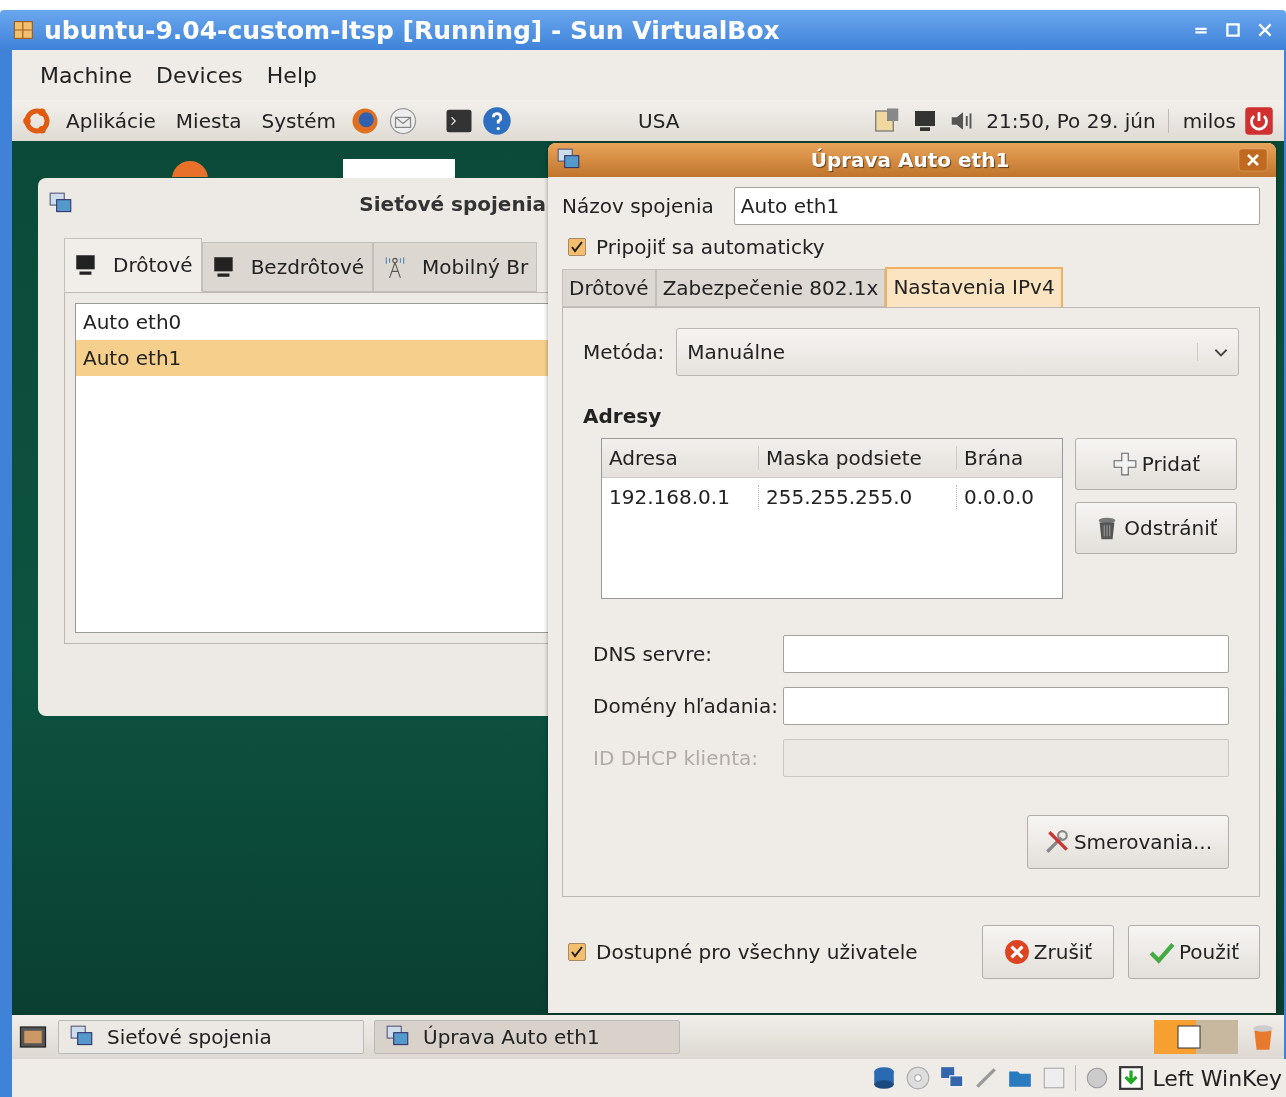 This screenshot has width=1286, height=1097. I want to click on field-label: ID DHCP klienta:, so click(676, 758).